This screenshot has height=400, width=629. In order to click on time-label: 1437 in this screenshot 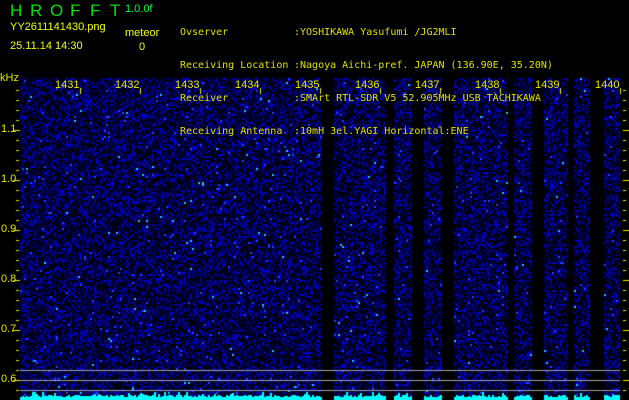, I will do `click(427, 85)`.